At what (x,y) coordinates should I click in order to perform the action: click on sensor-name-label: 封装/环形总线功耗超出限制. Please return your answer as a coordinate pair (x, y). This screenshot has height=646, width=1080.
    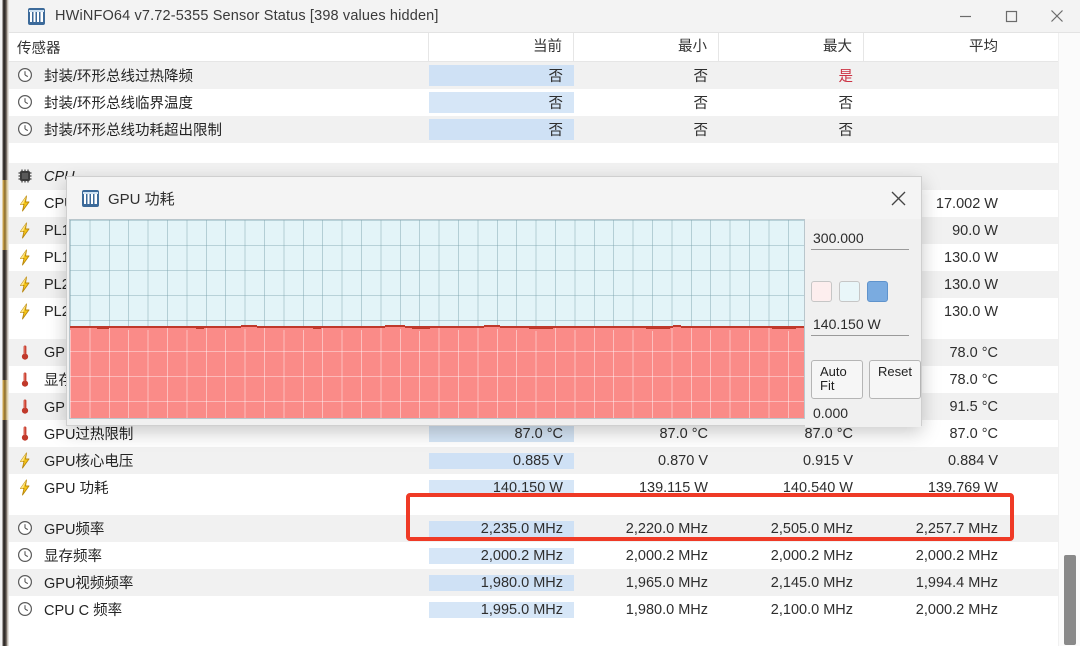
    Looking at the image, I should click on (133, 131).